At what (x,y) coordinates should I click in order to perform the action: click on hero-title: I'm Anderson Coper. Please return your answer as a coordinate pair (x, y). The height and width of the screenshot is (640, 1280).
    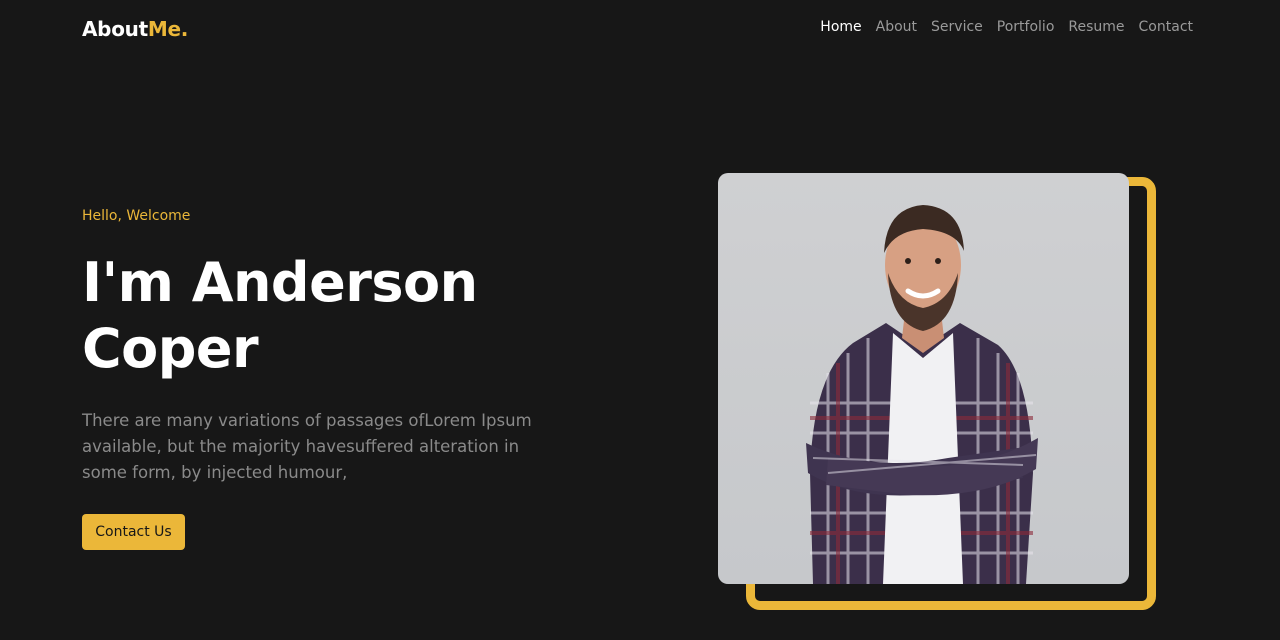
    Looking at the image, I should click on (322, 316).